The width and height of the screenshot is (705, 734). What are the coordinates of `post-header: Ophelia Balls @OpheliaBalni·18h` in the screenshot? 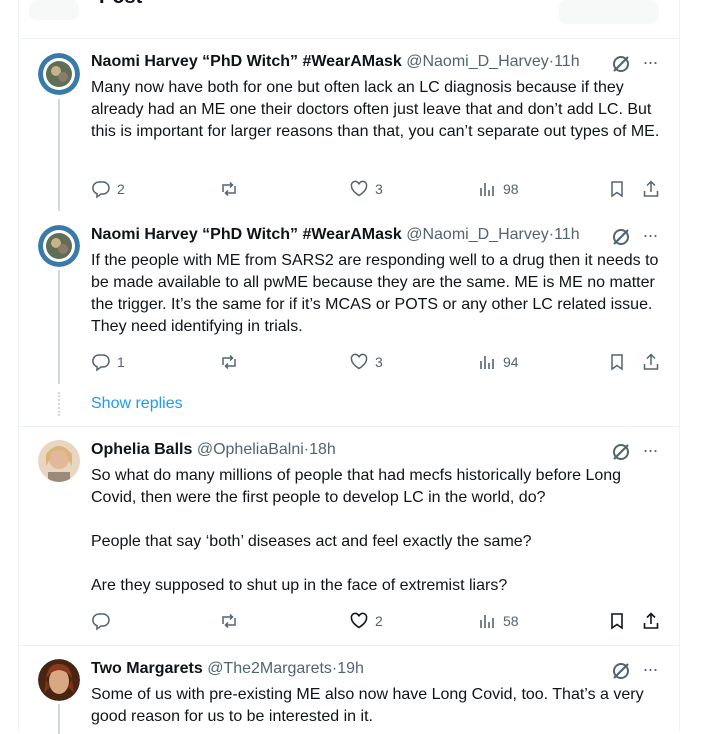 It's located at (213, 450).